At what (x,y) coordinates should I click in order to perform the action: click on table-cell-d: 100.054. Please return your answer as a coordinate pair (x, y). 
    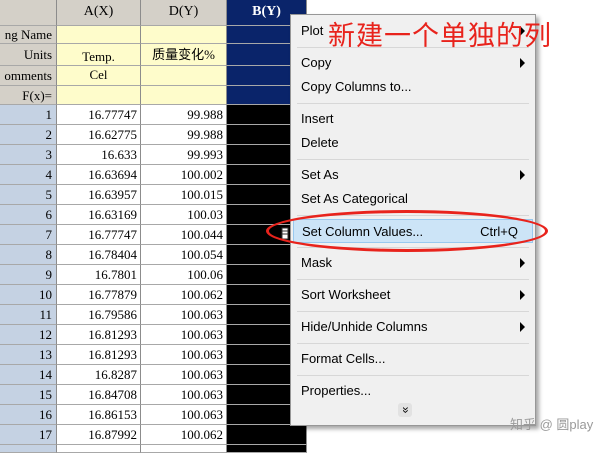
    Looking at the image, I should click on (184, 255).